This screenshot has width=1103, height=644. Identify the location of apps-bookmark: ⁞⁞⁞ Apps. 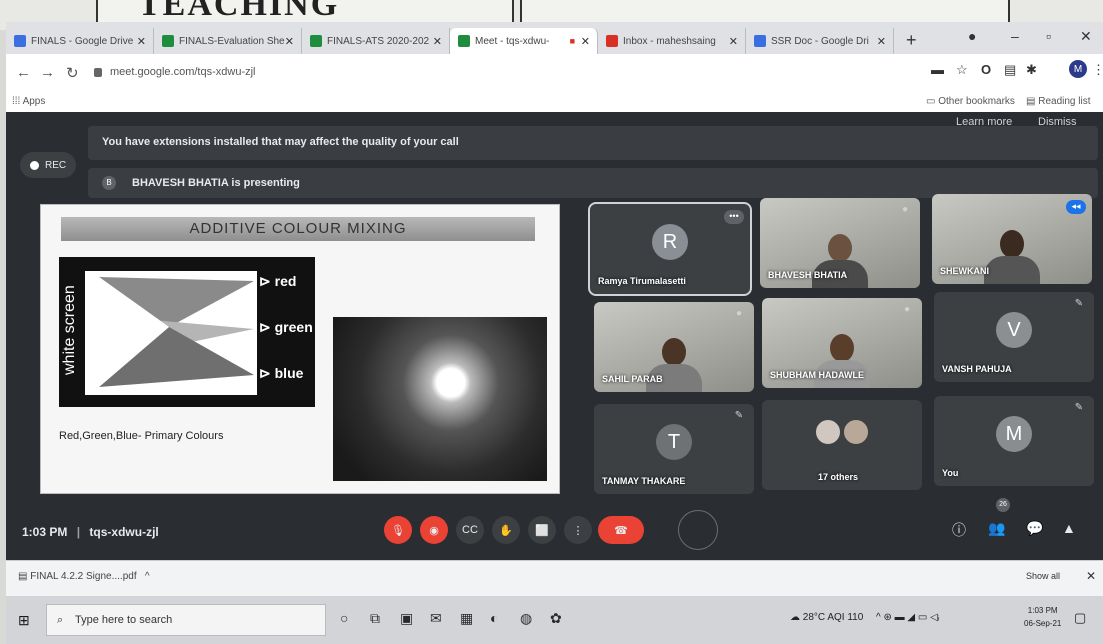
(28, 101).